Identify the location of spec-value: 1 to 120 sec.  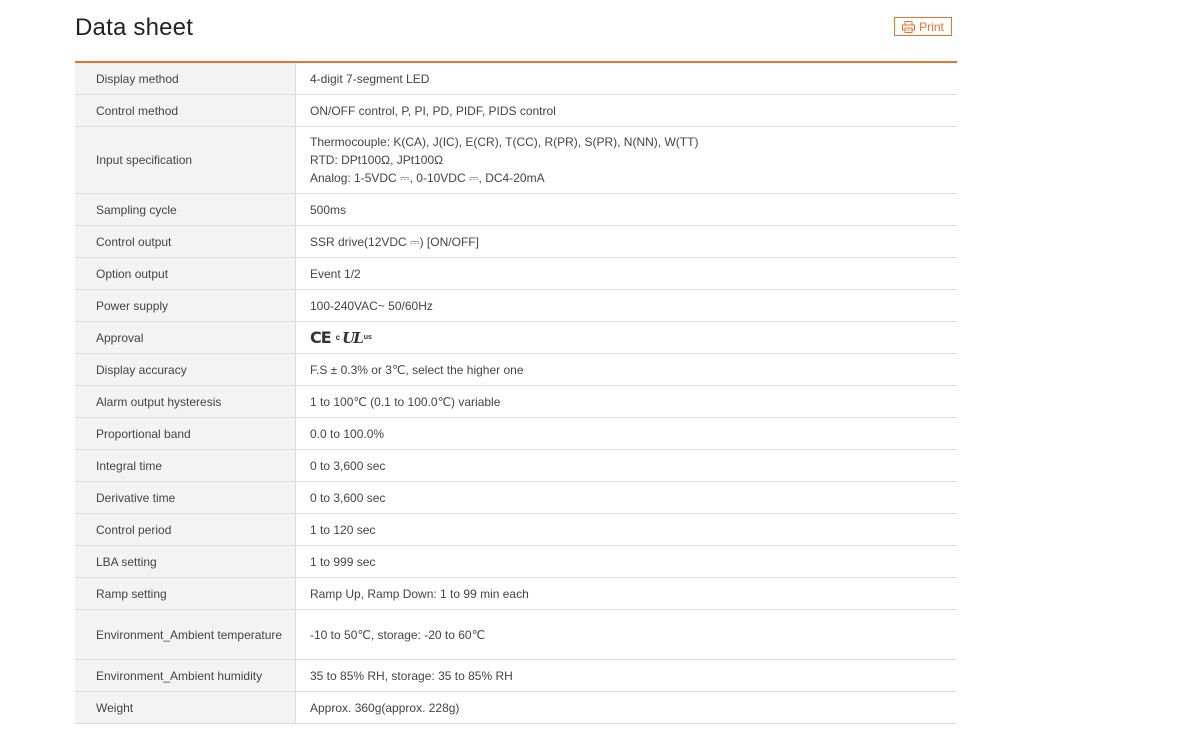
(626, 529).